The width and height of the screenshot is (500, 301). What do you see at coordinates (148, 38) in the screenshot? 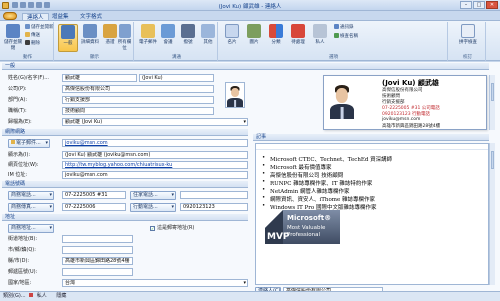
I see `email-button: 電子郵件` at bounding box center [148, 38].